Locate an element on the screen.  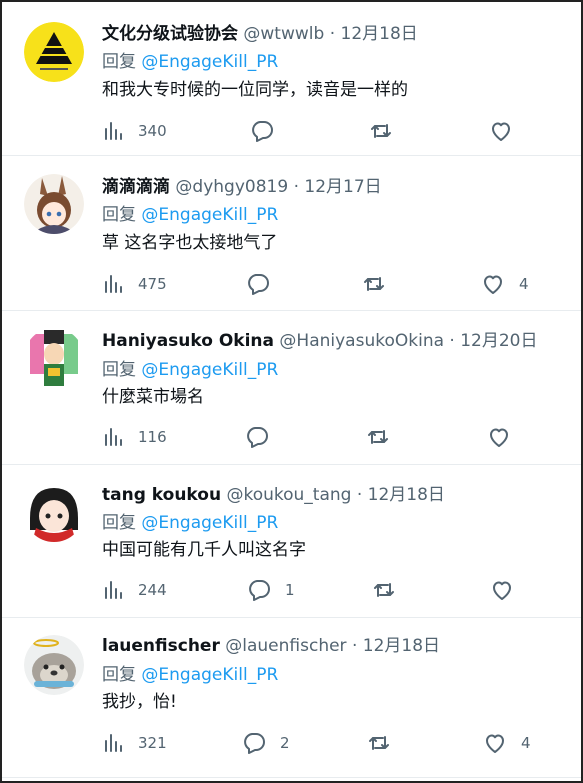
tweet-text: 草 这名字也太接地气了 is located at coordinates (190, 243).